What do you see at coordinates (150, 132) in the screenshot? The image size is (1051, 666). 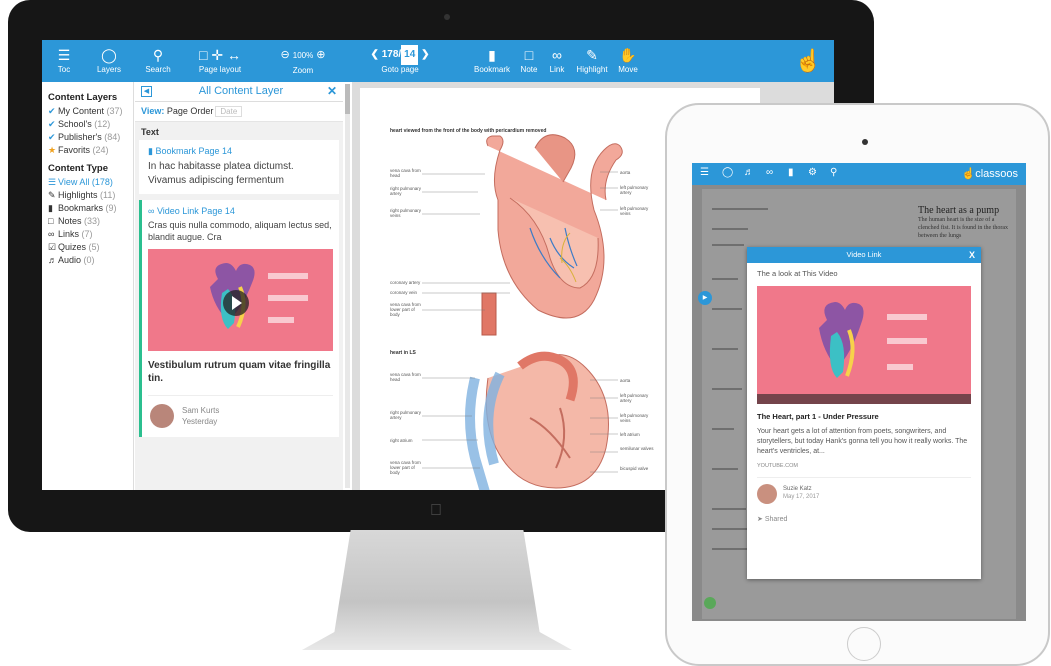 I see `section-heading: Text` at bounding box center [150, 132].